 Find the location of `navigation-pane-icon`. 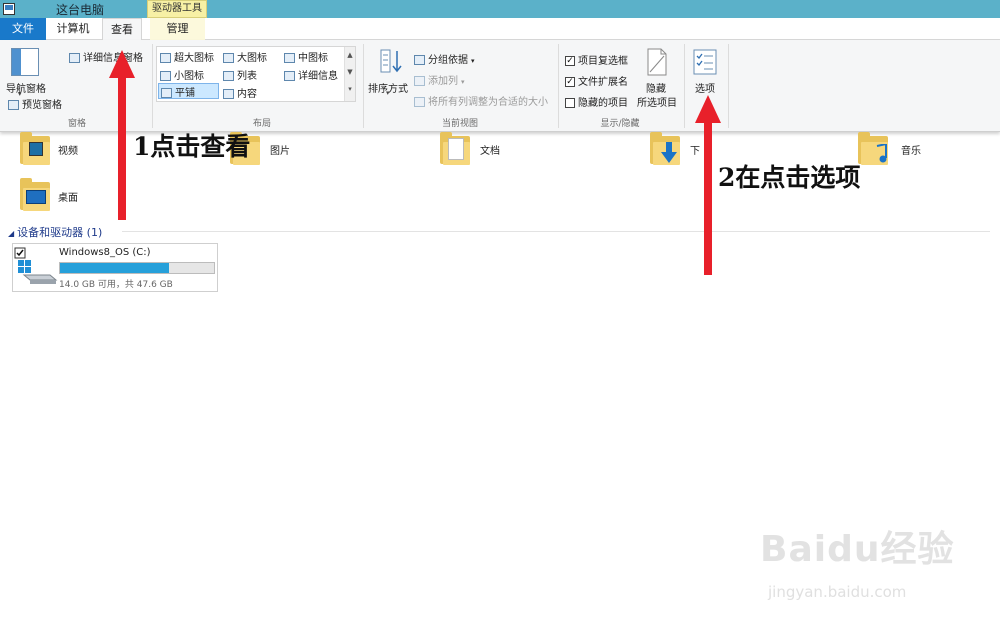

navigation-pane-icon is located at coordinates (25, 62).